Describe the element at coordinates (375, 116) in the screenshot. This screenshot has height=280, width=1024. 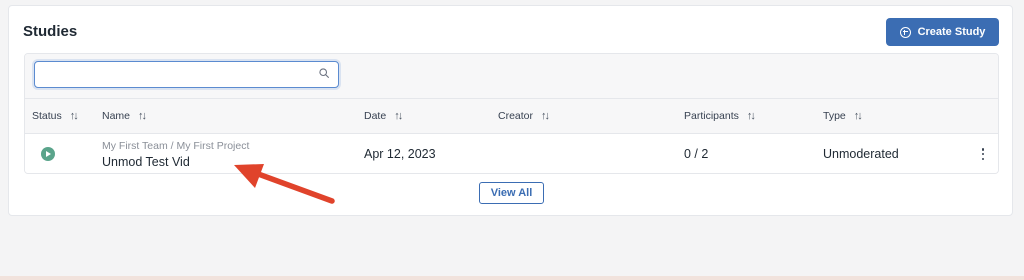
I see `column-header-label: Date` at that location.